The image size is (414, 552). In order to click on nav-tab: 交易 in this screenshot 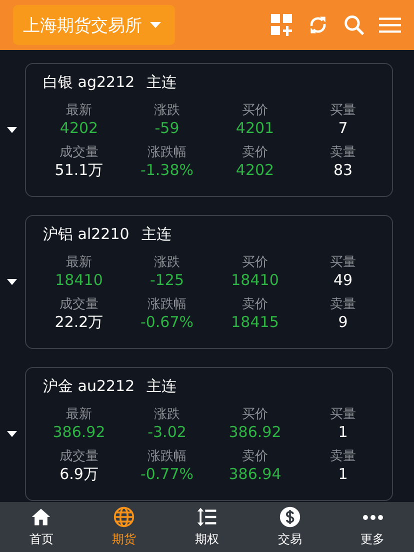, I will do `click(290, 527)`.